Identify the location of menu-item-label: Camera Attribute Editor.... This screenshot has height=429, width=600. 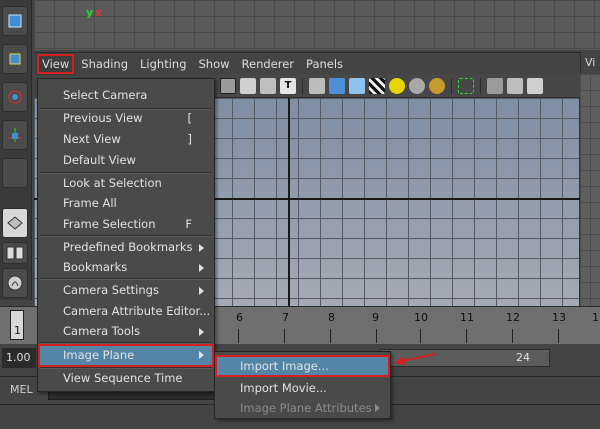
(137, 311).